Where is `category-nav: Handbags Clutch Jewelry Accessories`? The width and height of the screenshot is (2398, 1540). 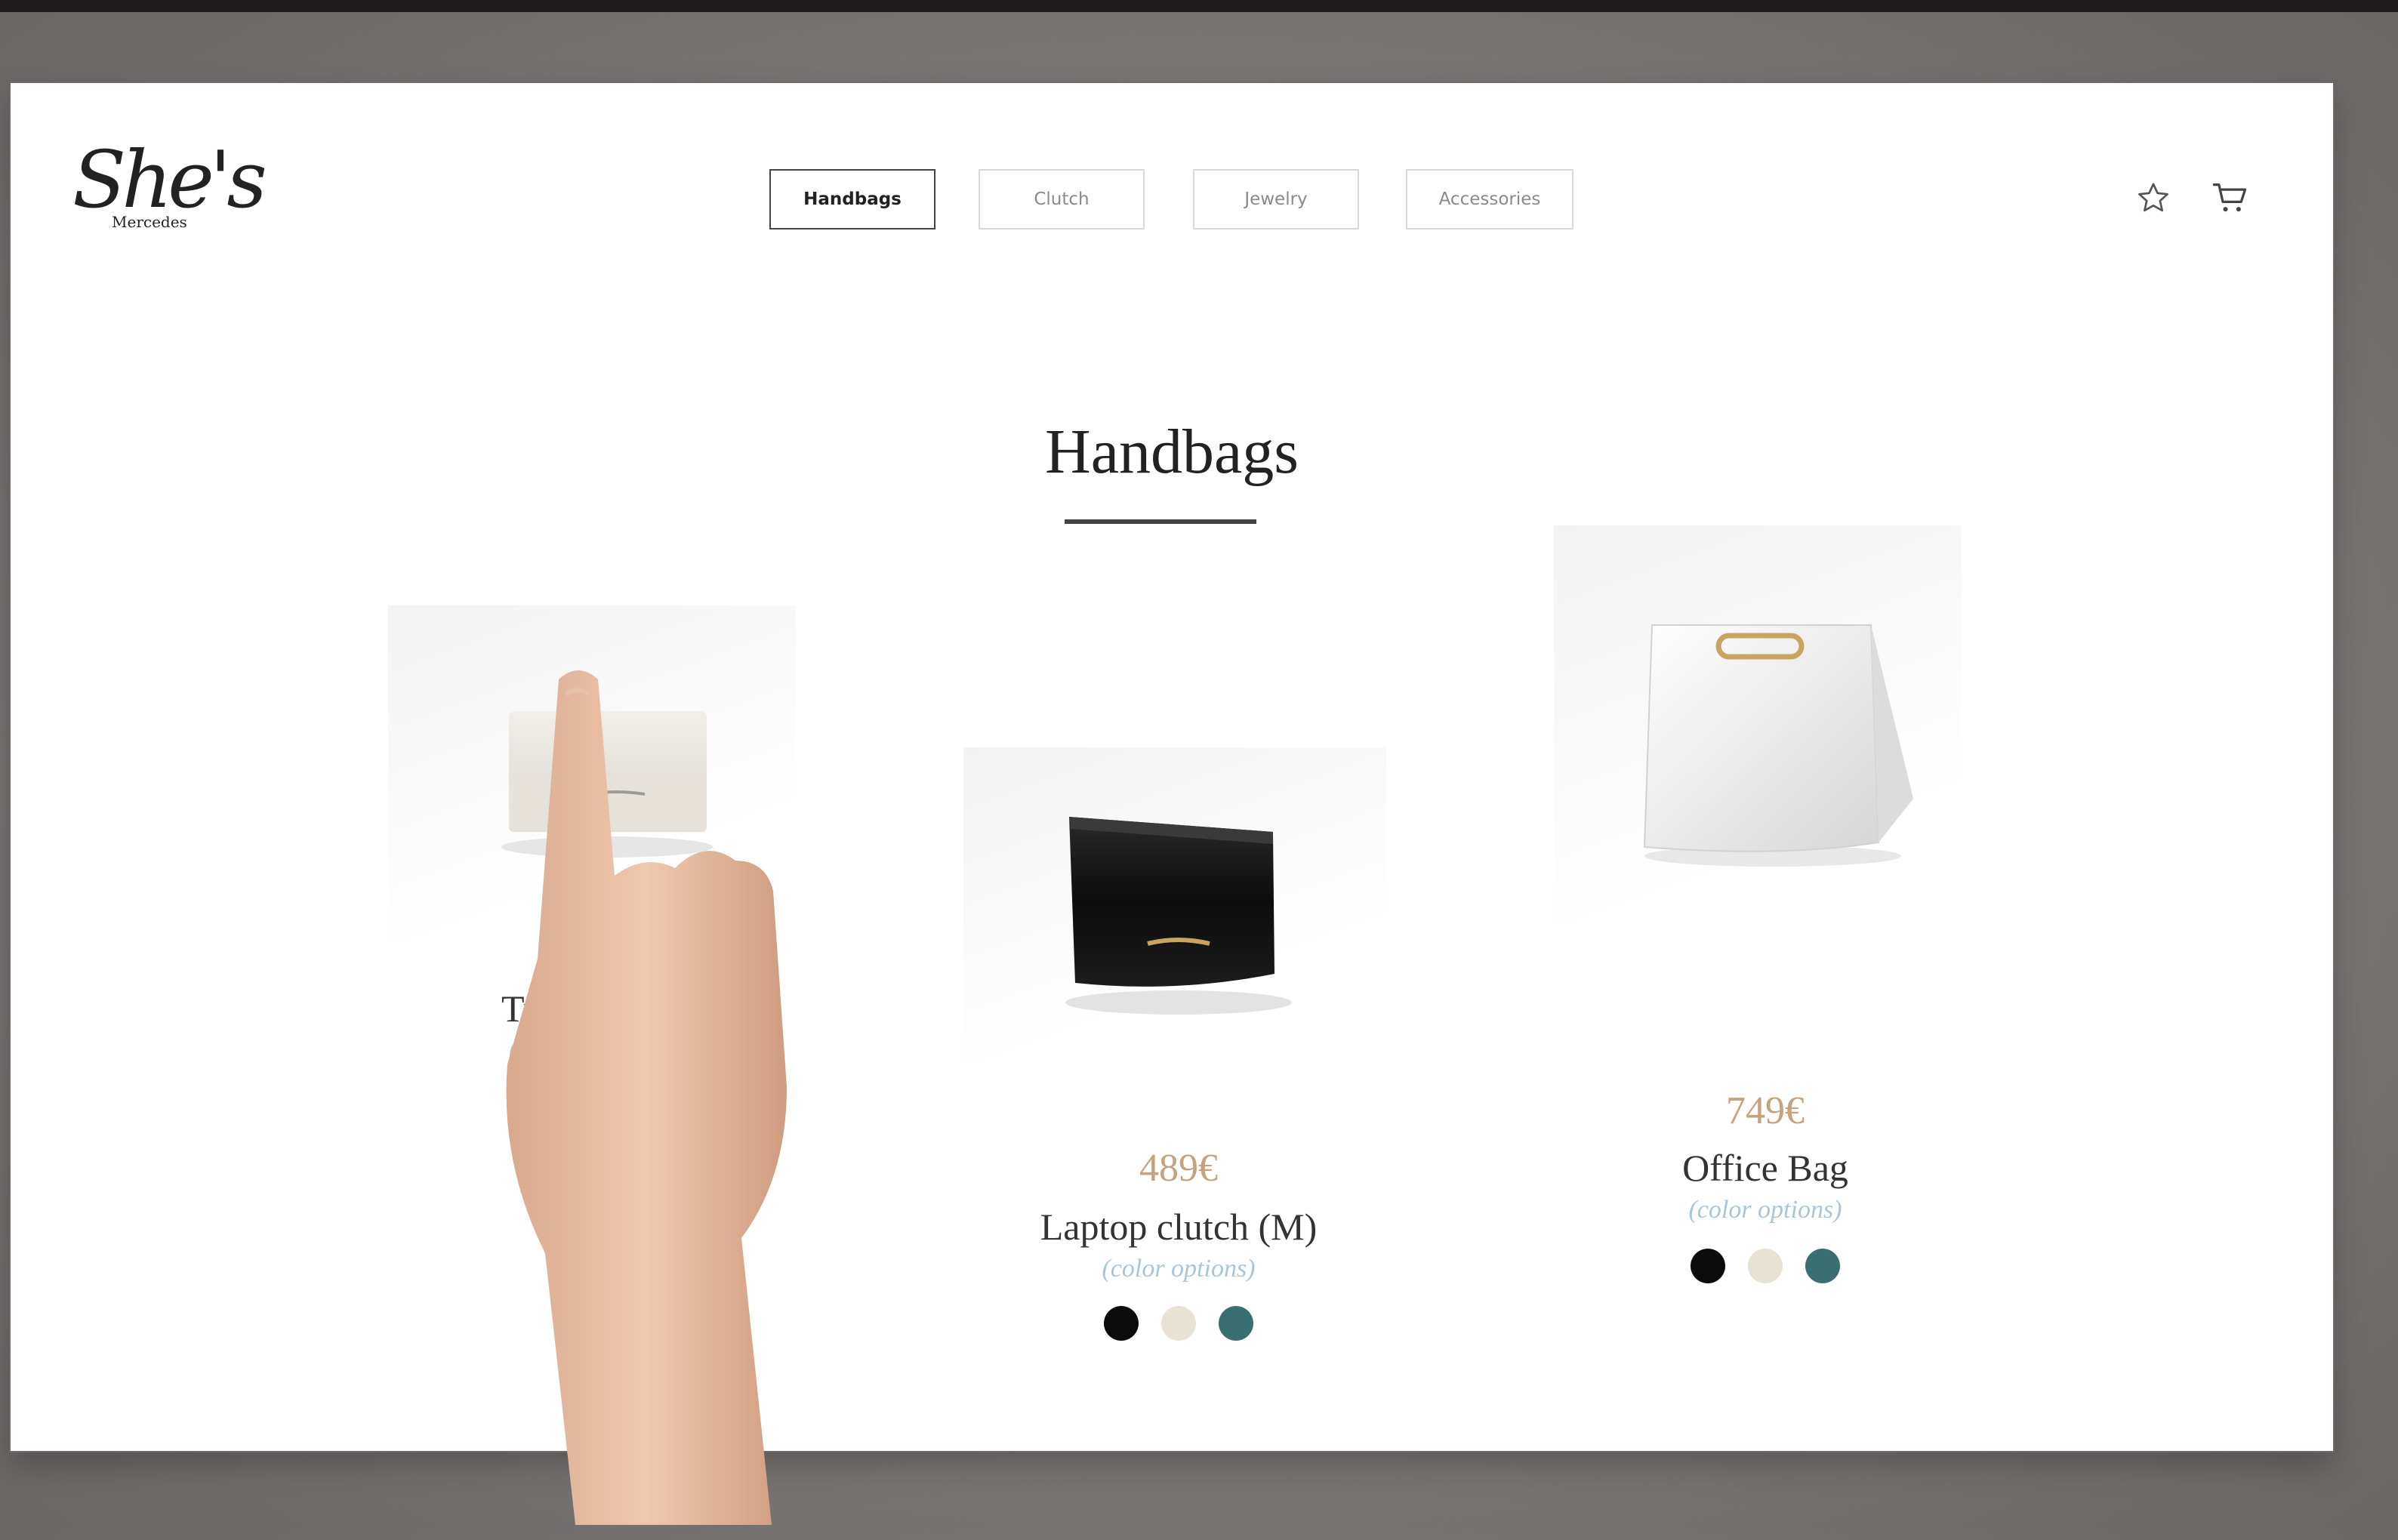 category-nav: Handbags Clutch Jewelry Accessories is located at coordinates (1172, 199).